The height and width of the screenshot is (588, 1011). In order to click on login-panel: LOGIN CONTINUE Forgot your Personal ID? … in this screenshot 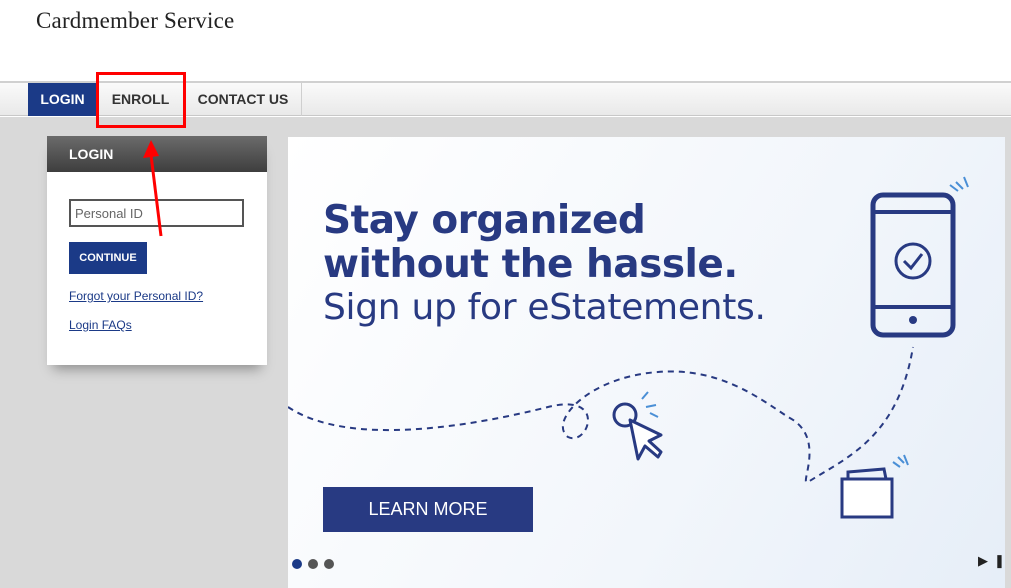, I will do `click(157, 250)`.